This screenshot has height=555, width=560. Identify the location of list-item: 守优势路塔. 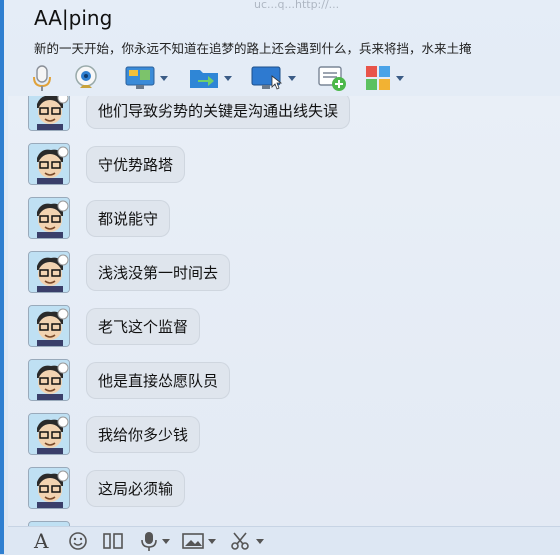
(107, 164).